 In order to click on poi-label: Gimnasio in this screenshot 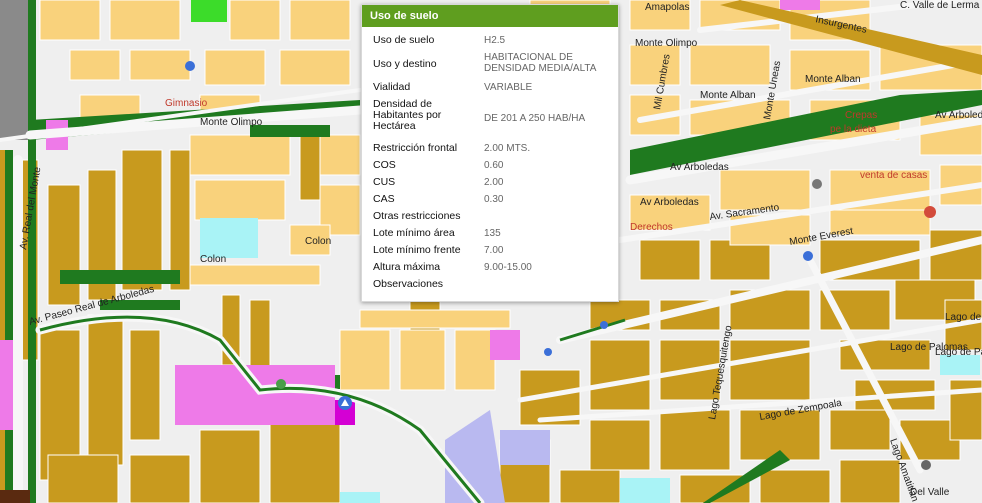, I will do `click(186, 103)`.